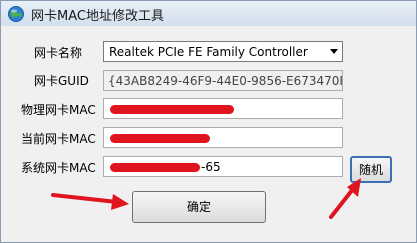 This screenshot has width=417, height=243. I want to click on window-title: 网卡MAC地址修改工具, so click(97, 16).